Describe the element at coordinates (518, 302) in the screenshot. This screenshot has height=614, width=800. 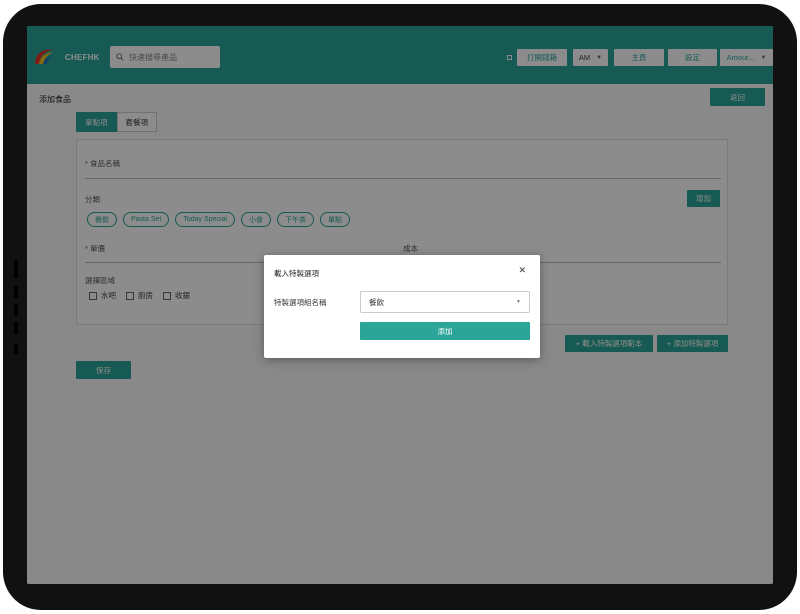
I see `chevron-down-icon: ▼` at that location.